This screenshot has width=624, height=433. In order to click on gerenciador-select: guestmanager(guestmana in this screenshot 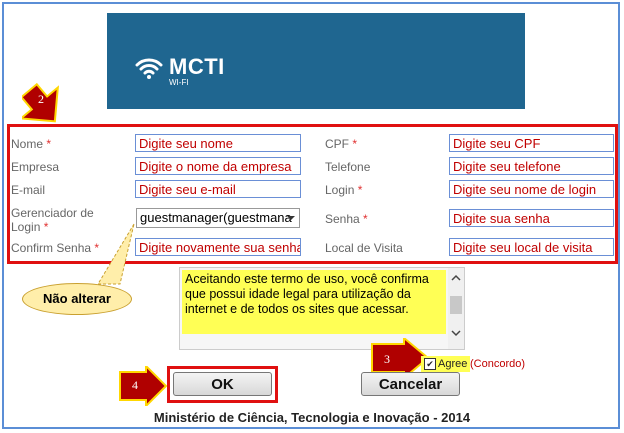, I will do `click(218, 218)`.